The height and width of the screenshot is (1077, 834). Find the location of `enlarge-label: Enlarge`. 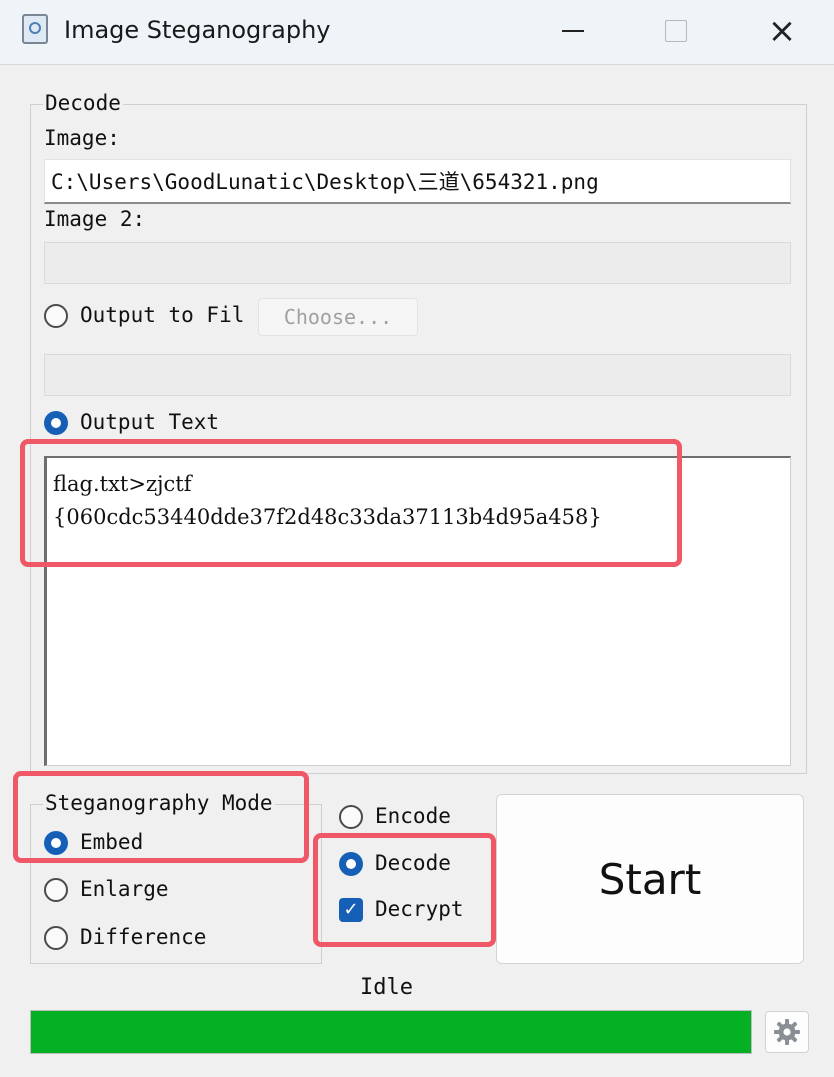

enlarge-label: Enlarge is located at coordinates (124, 889).